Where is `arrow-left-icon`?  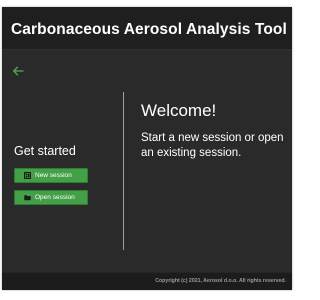 arrow-left-icon is located at coordinates (18, 71).